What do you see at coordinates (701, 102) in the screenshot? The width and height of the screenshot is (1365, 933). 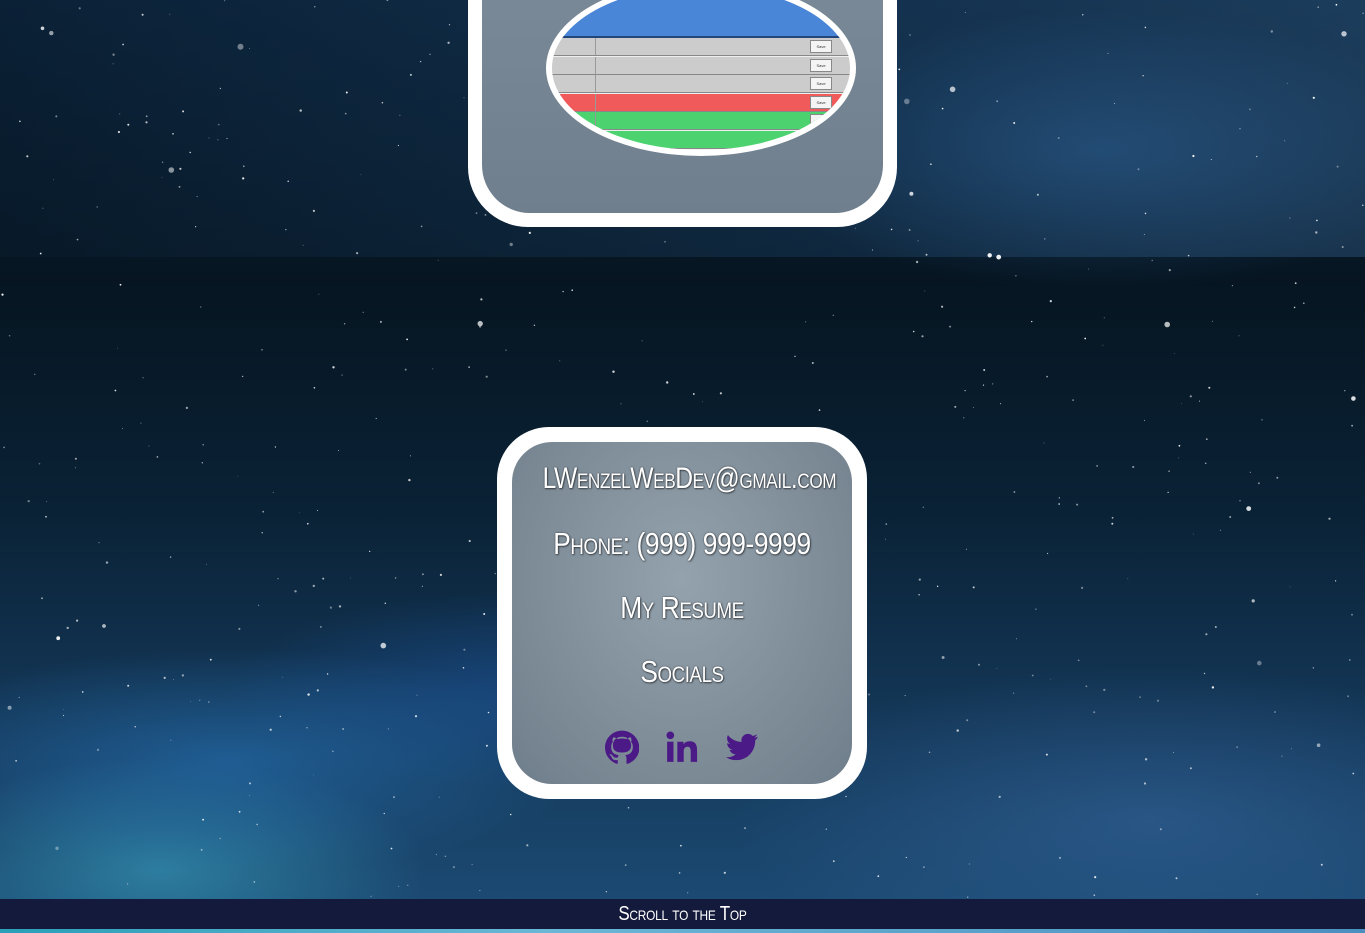 I see `thumbnail-schedule-row: Save` at bounding box center [701, 102].